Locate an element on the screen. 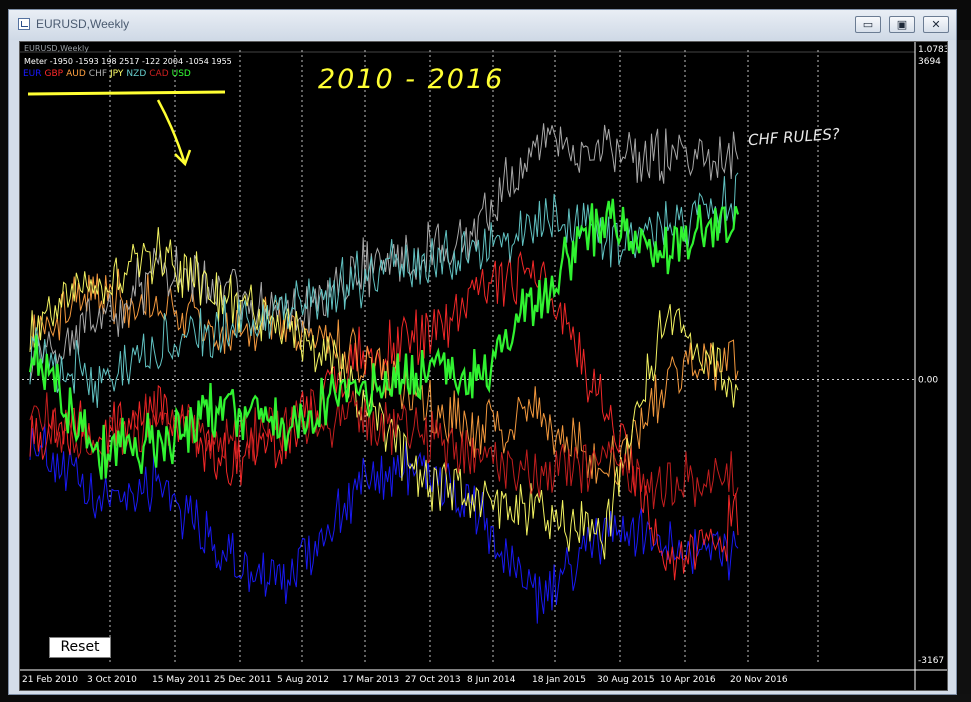 The width and height of the screenshot is (971, 702). minimize-icon: ▭ is located at coordinates (868, 24).